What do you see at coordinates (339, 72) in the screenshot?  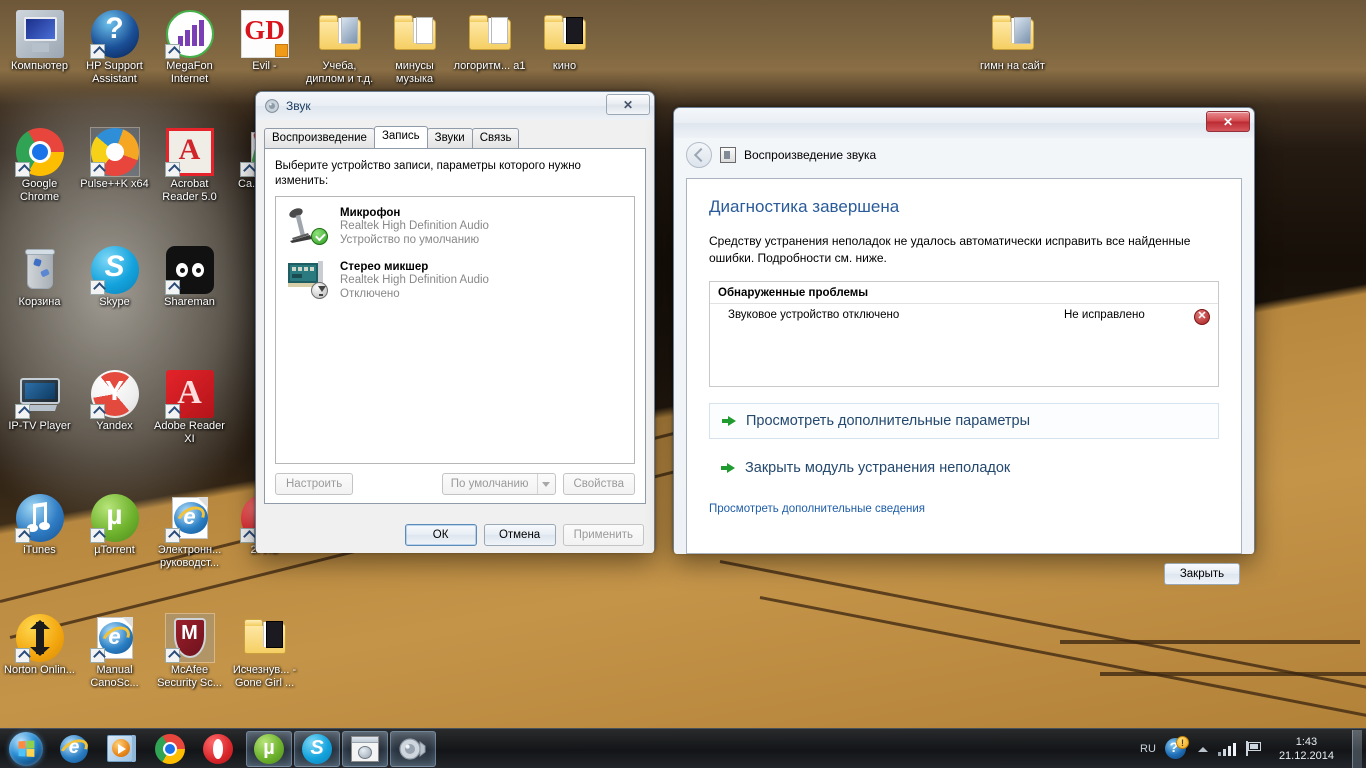 I see `desktop-icon-label: Учеба, диплом и т.д.` at bounding box center [339, 72].